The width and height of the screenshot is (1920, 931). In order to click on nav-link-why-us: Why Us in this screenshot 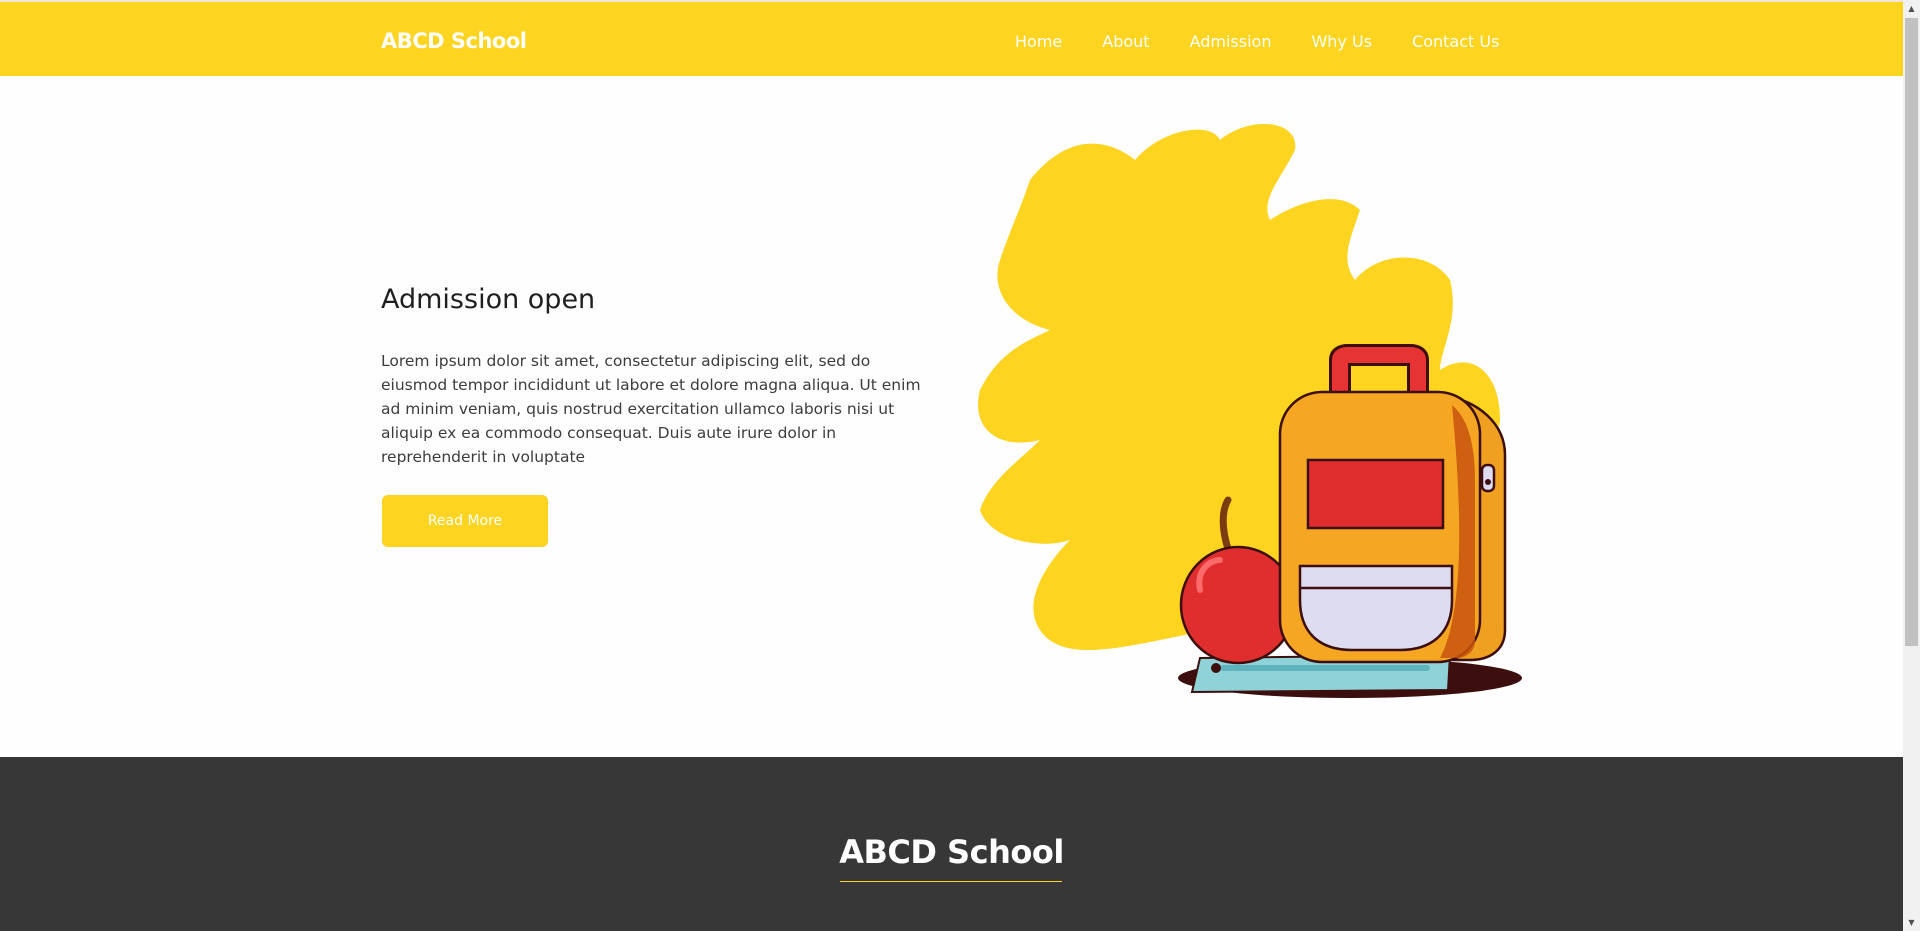, I will do `click(1341, 41)`.